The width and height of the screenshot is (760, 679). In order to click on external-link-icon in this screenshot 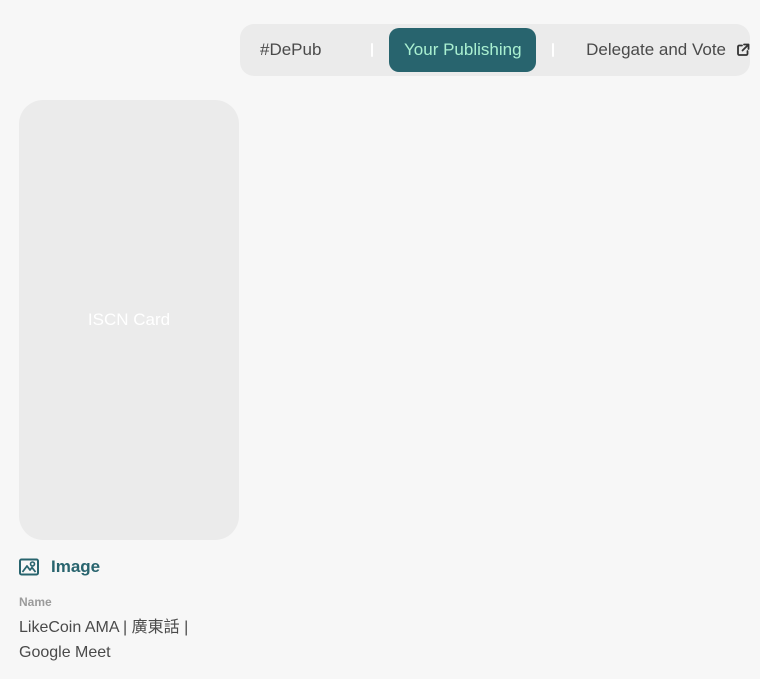, I will do `click(743, 49)`.